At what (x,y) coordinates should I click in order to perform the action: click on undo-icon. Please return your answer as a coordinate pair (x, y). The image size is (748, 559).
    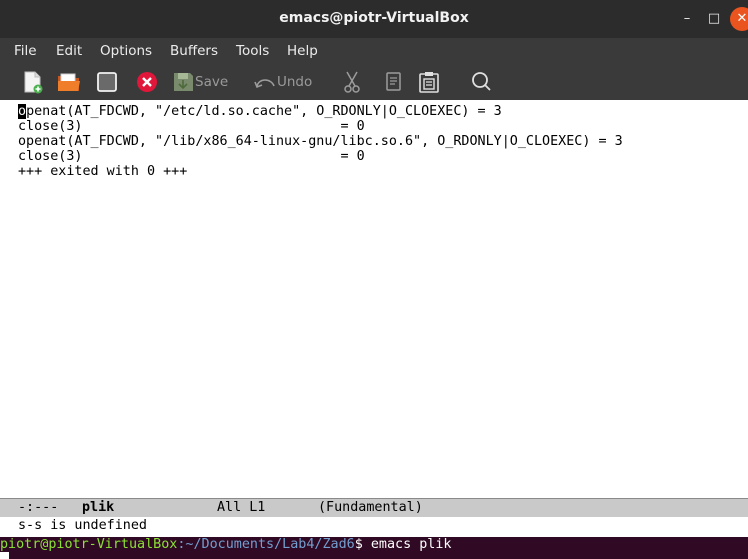
    Looking at the image, I should click on (265, 82).